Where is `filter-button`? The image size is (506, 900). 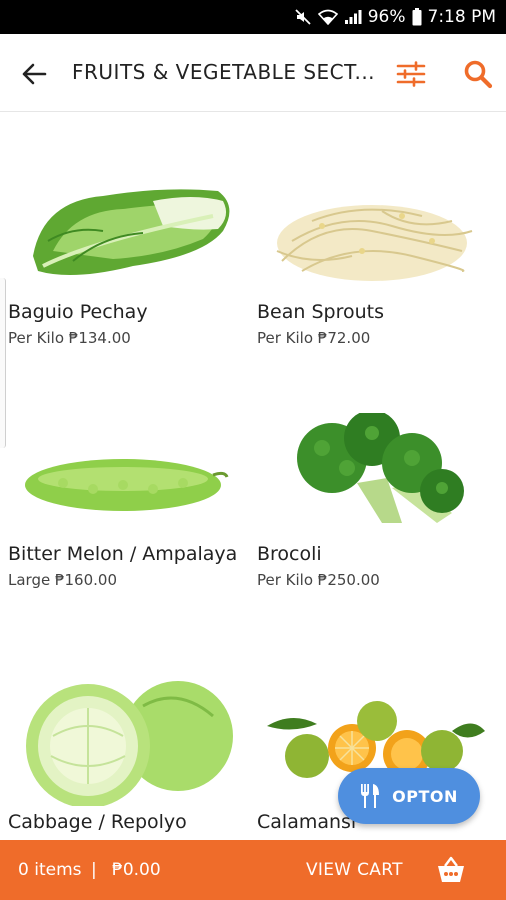
filter-button is located at coordinates (411, 74).